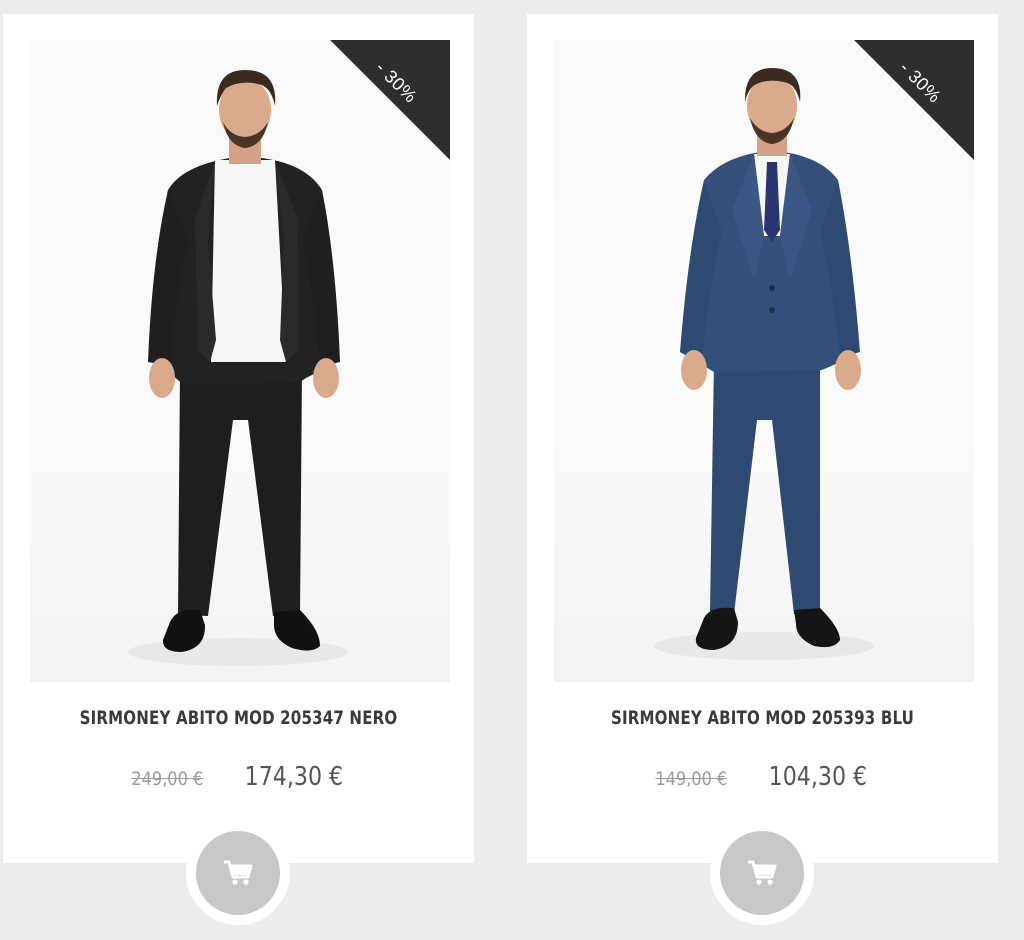 Image resolution: width=1024 pixels, height=940 pixels. Describe the element at coordinates (294, 777) in the screenshot. I see `current-price: 174,30 €` at that location.